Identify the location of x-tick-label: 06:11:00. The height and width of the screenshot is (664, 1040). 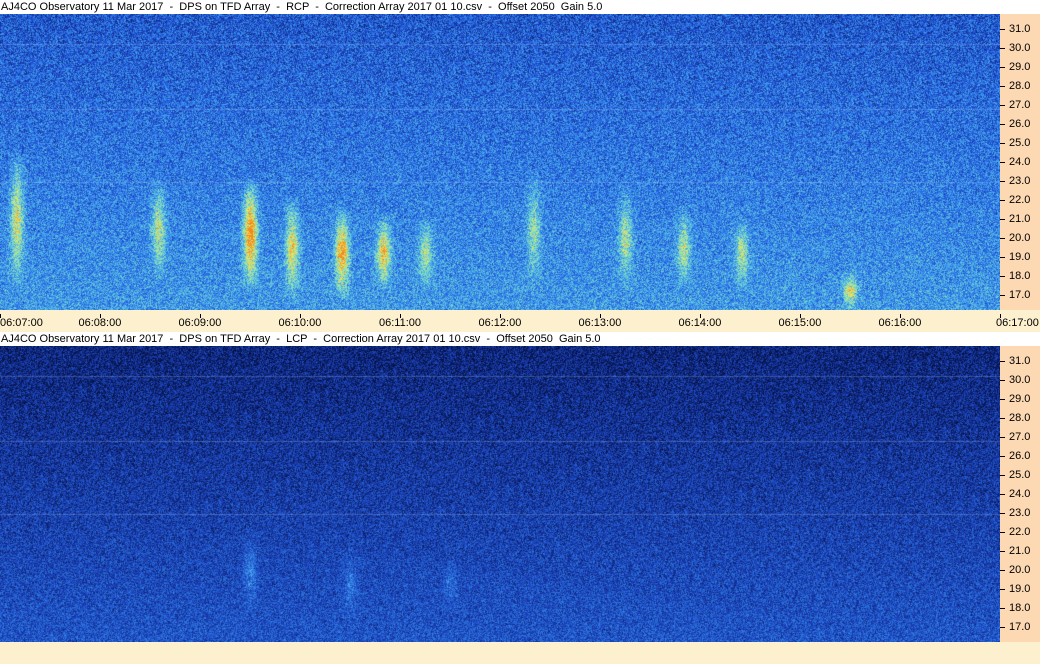
(400, 323).